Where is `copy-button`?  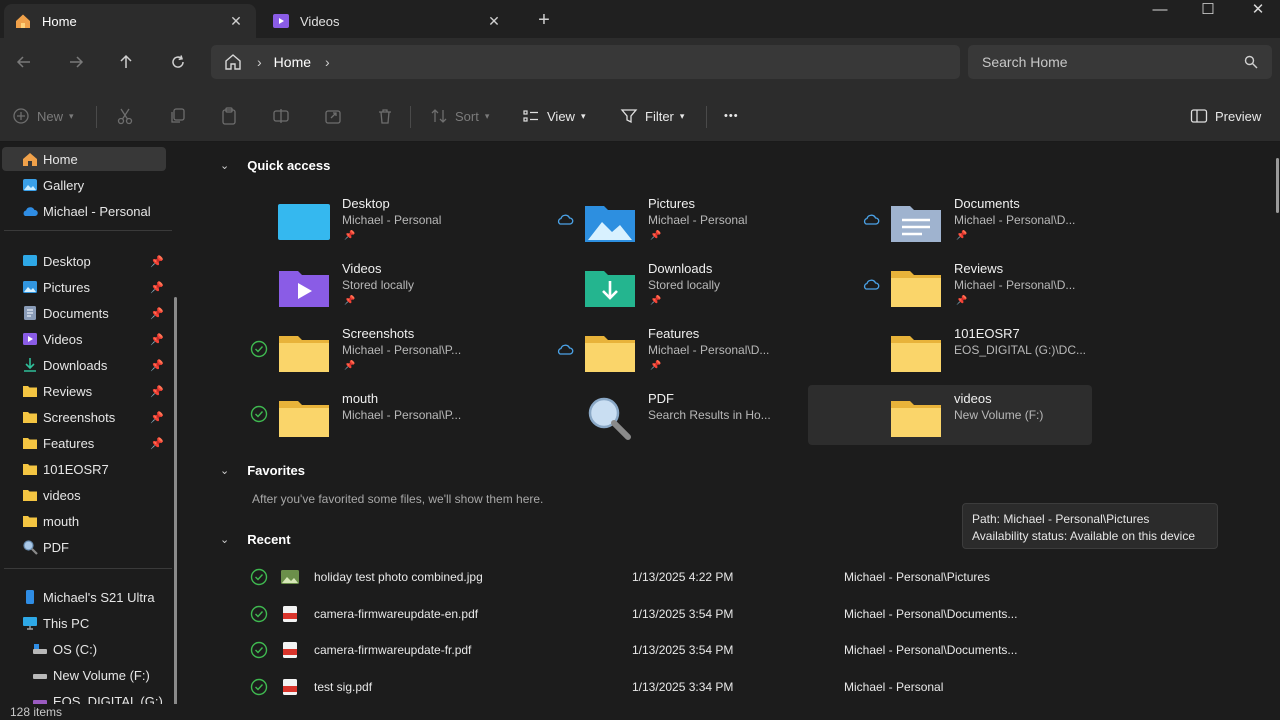
copy-button is located at coordinates (180, 116).